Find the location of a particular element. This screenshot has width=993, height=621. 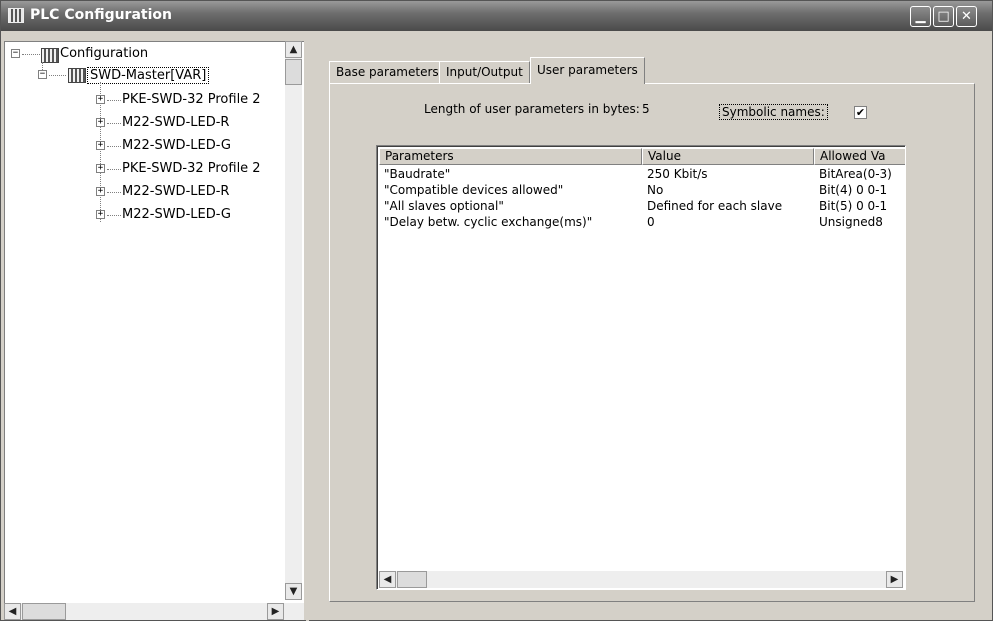

column-header-parameters: Parameters is located at coordinates (510, 156).